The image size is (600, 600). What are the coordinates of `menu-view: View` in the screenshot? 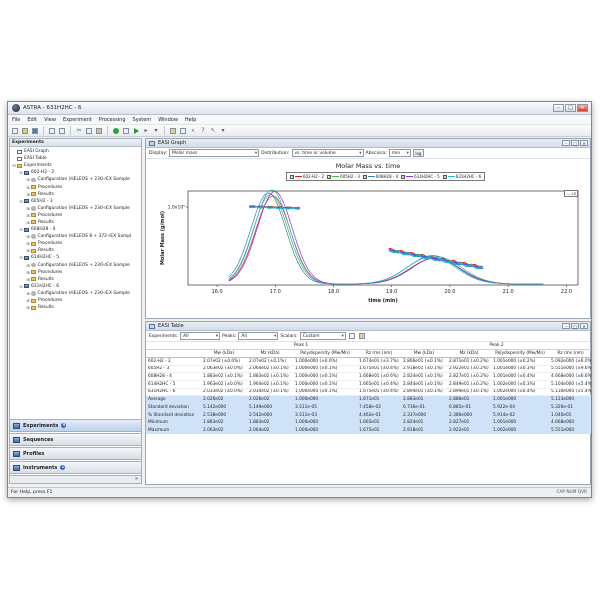 It's located at (50, 120).